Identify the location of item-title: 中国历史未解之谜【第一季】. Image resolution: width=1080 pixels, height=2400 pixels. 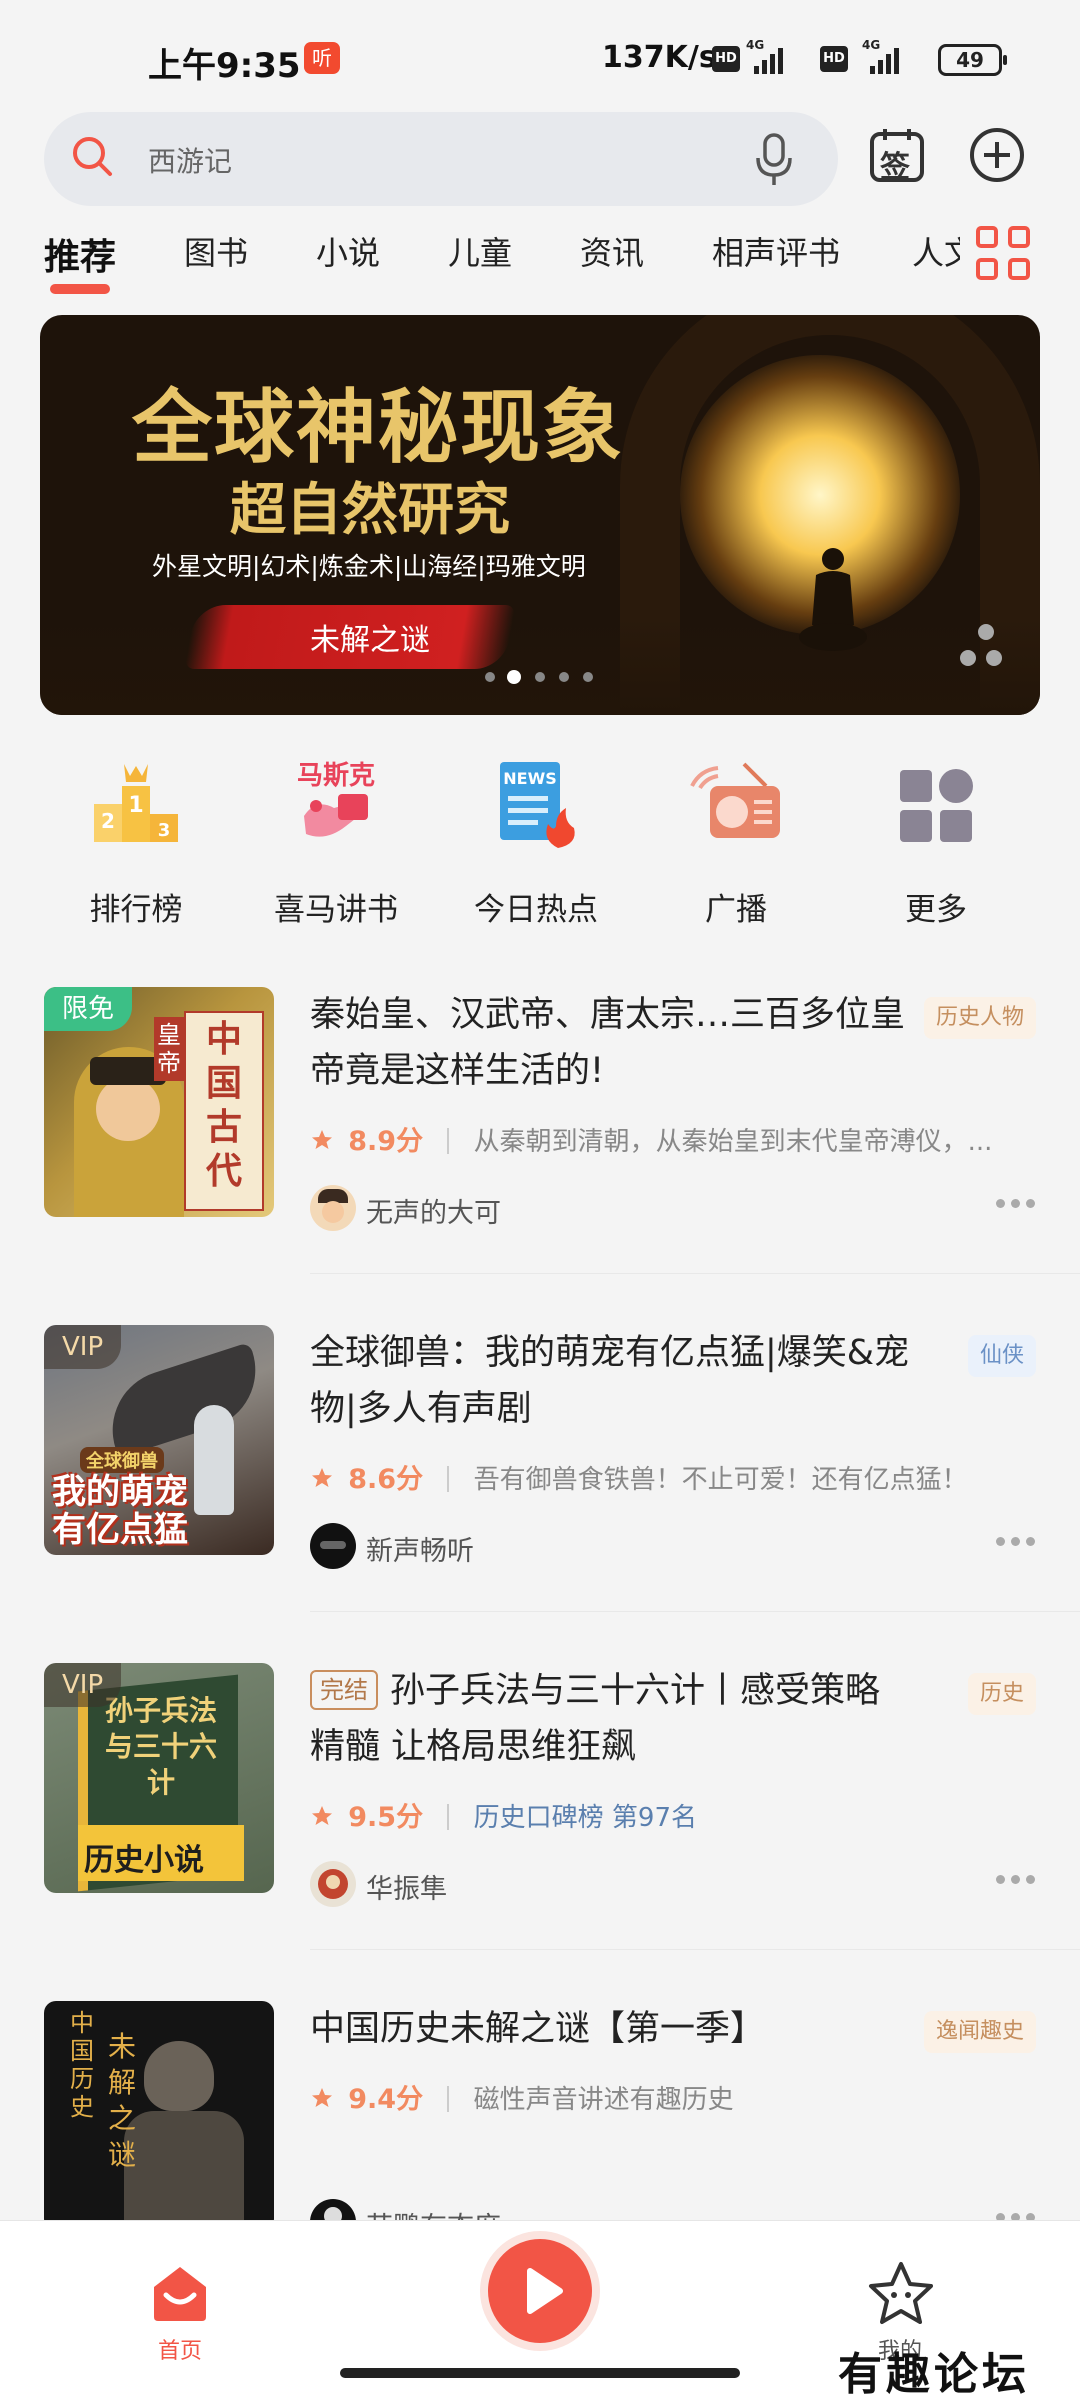
(538, 2029).